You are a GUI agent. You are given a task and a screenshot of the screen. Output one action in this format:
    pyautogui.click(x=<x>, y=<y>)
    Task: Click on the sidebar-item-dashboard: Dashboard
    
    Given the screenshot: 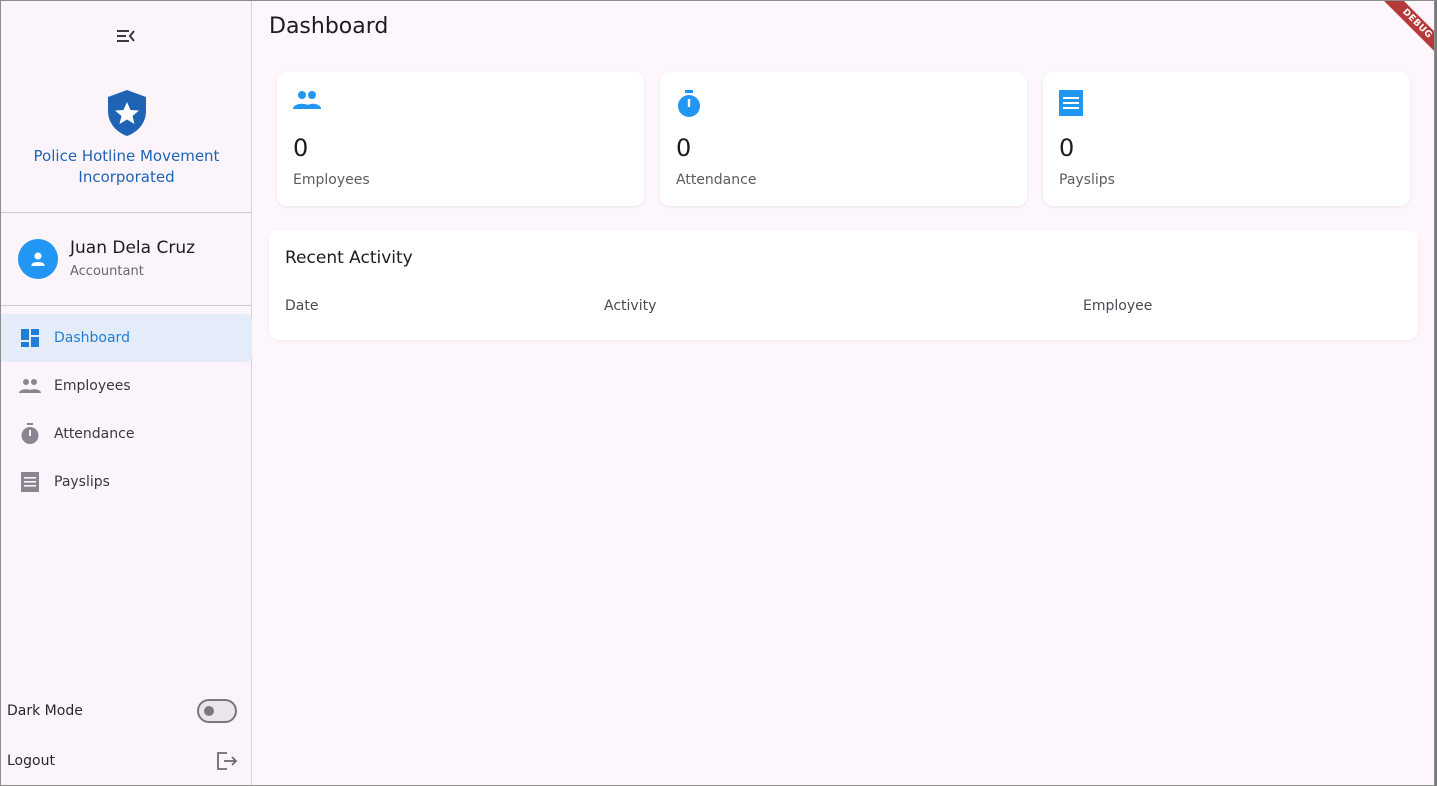 What is the action you would take?
    pyautogui.click(x=126, y=338)
    